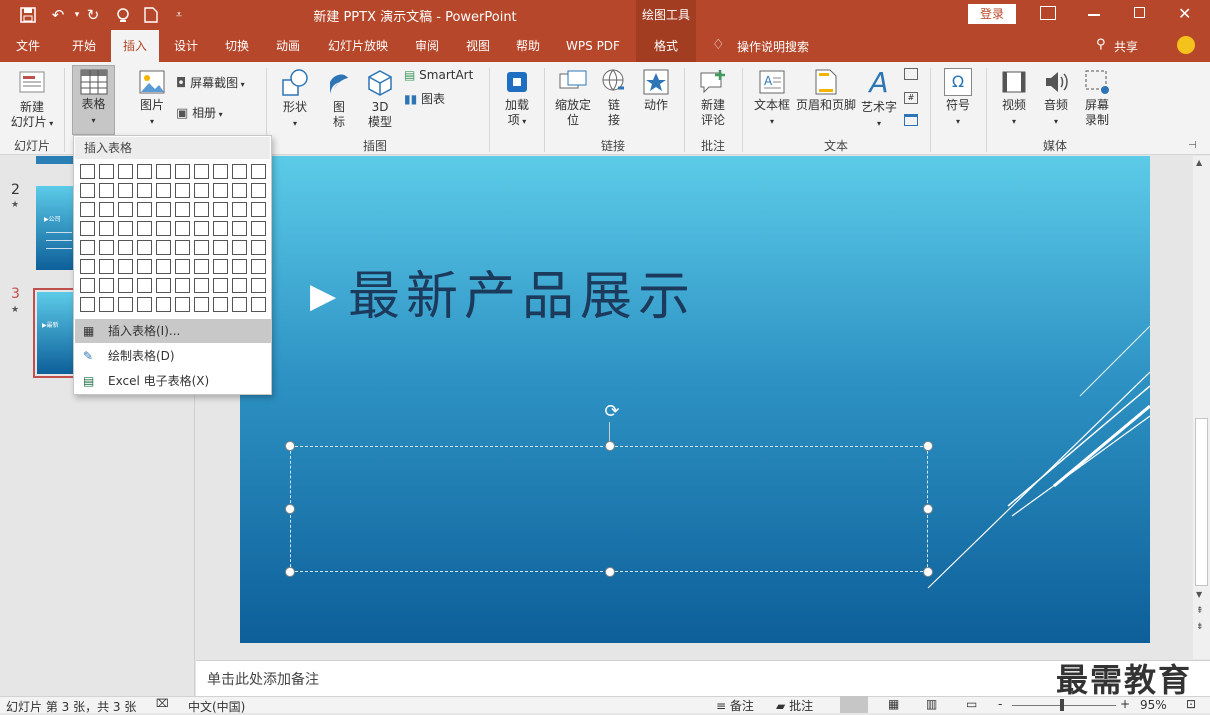 The width and height of the screenshot is (1210, 715). I want to click on rotate-handle-icon: ⟳, so click(612, 412).